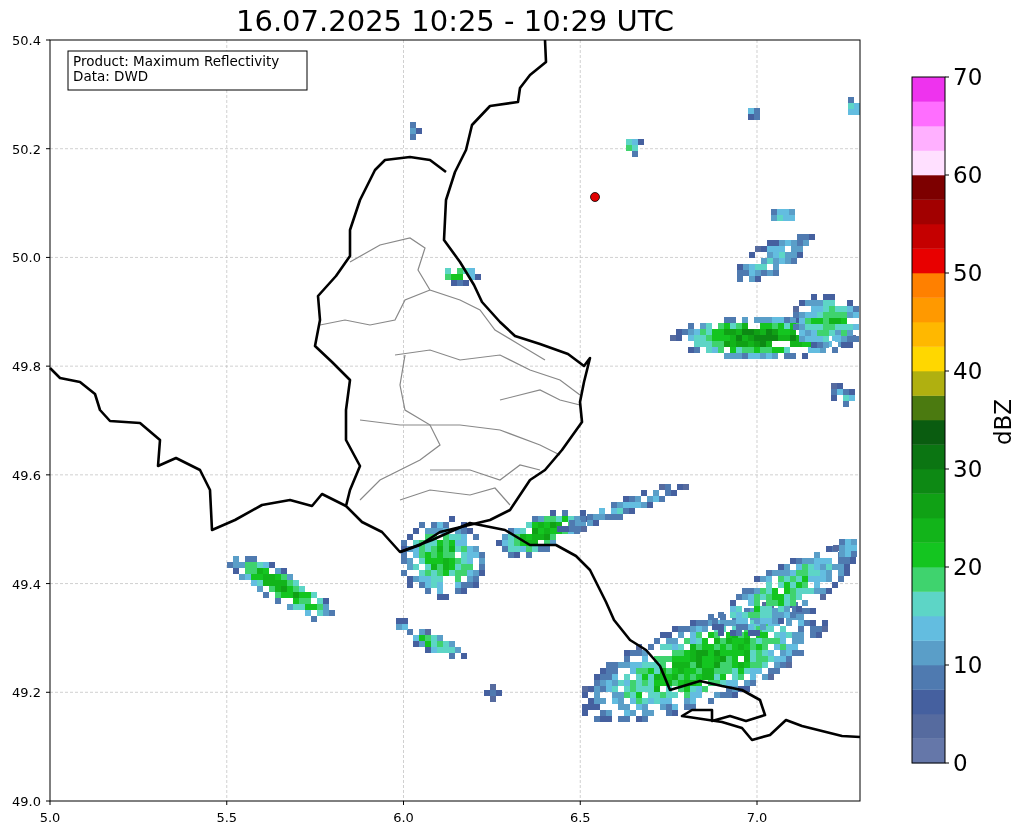 The image size is (1023, 834). What do you see at coordinates (26, 40) in the screenshot?
I see `axis-tick-label: 50.4` at bounding box center [26, 40].